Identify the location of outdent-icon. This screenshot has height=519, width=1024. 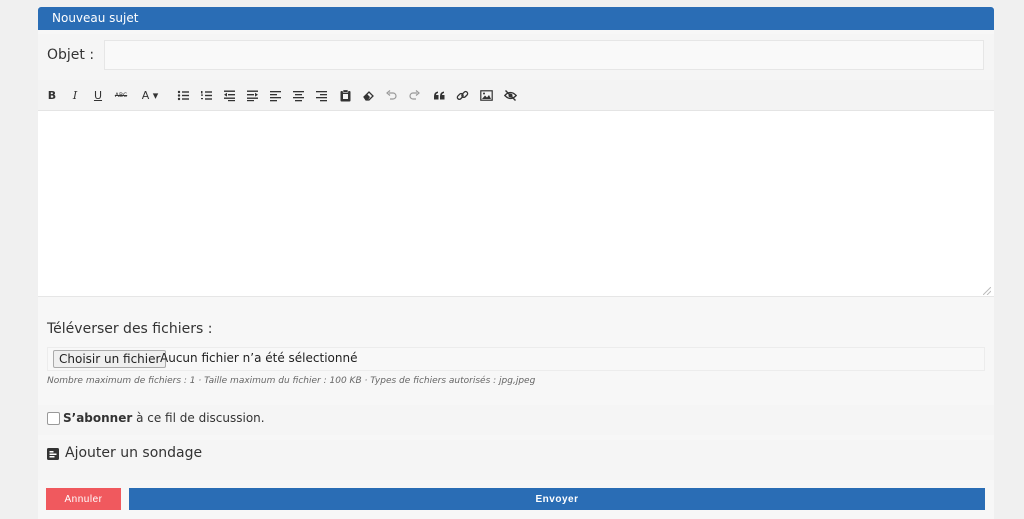
(229, 95).